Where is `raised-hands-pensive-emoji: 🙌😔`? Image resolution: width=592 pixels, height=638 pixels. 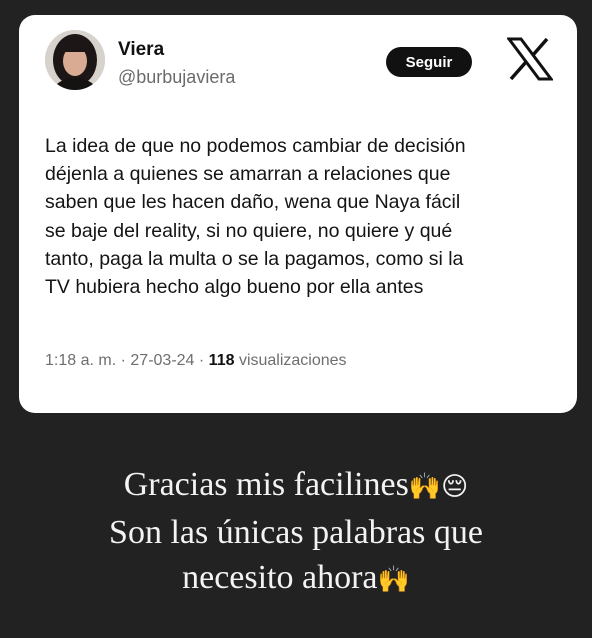 raised-hands-pensive-emoji: 🙌😔 is located at coordinates (438, 487).